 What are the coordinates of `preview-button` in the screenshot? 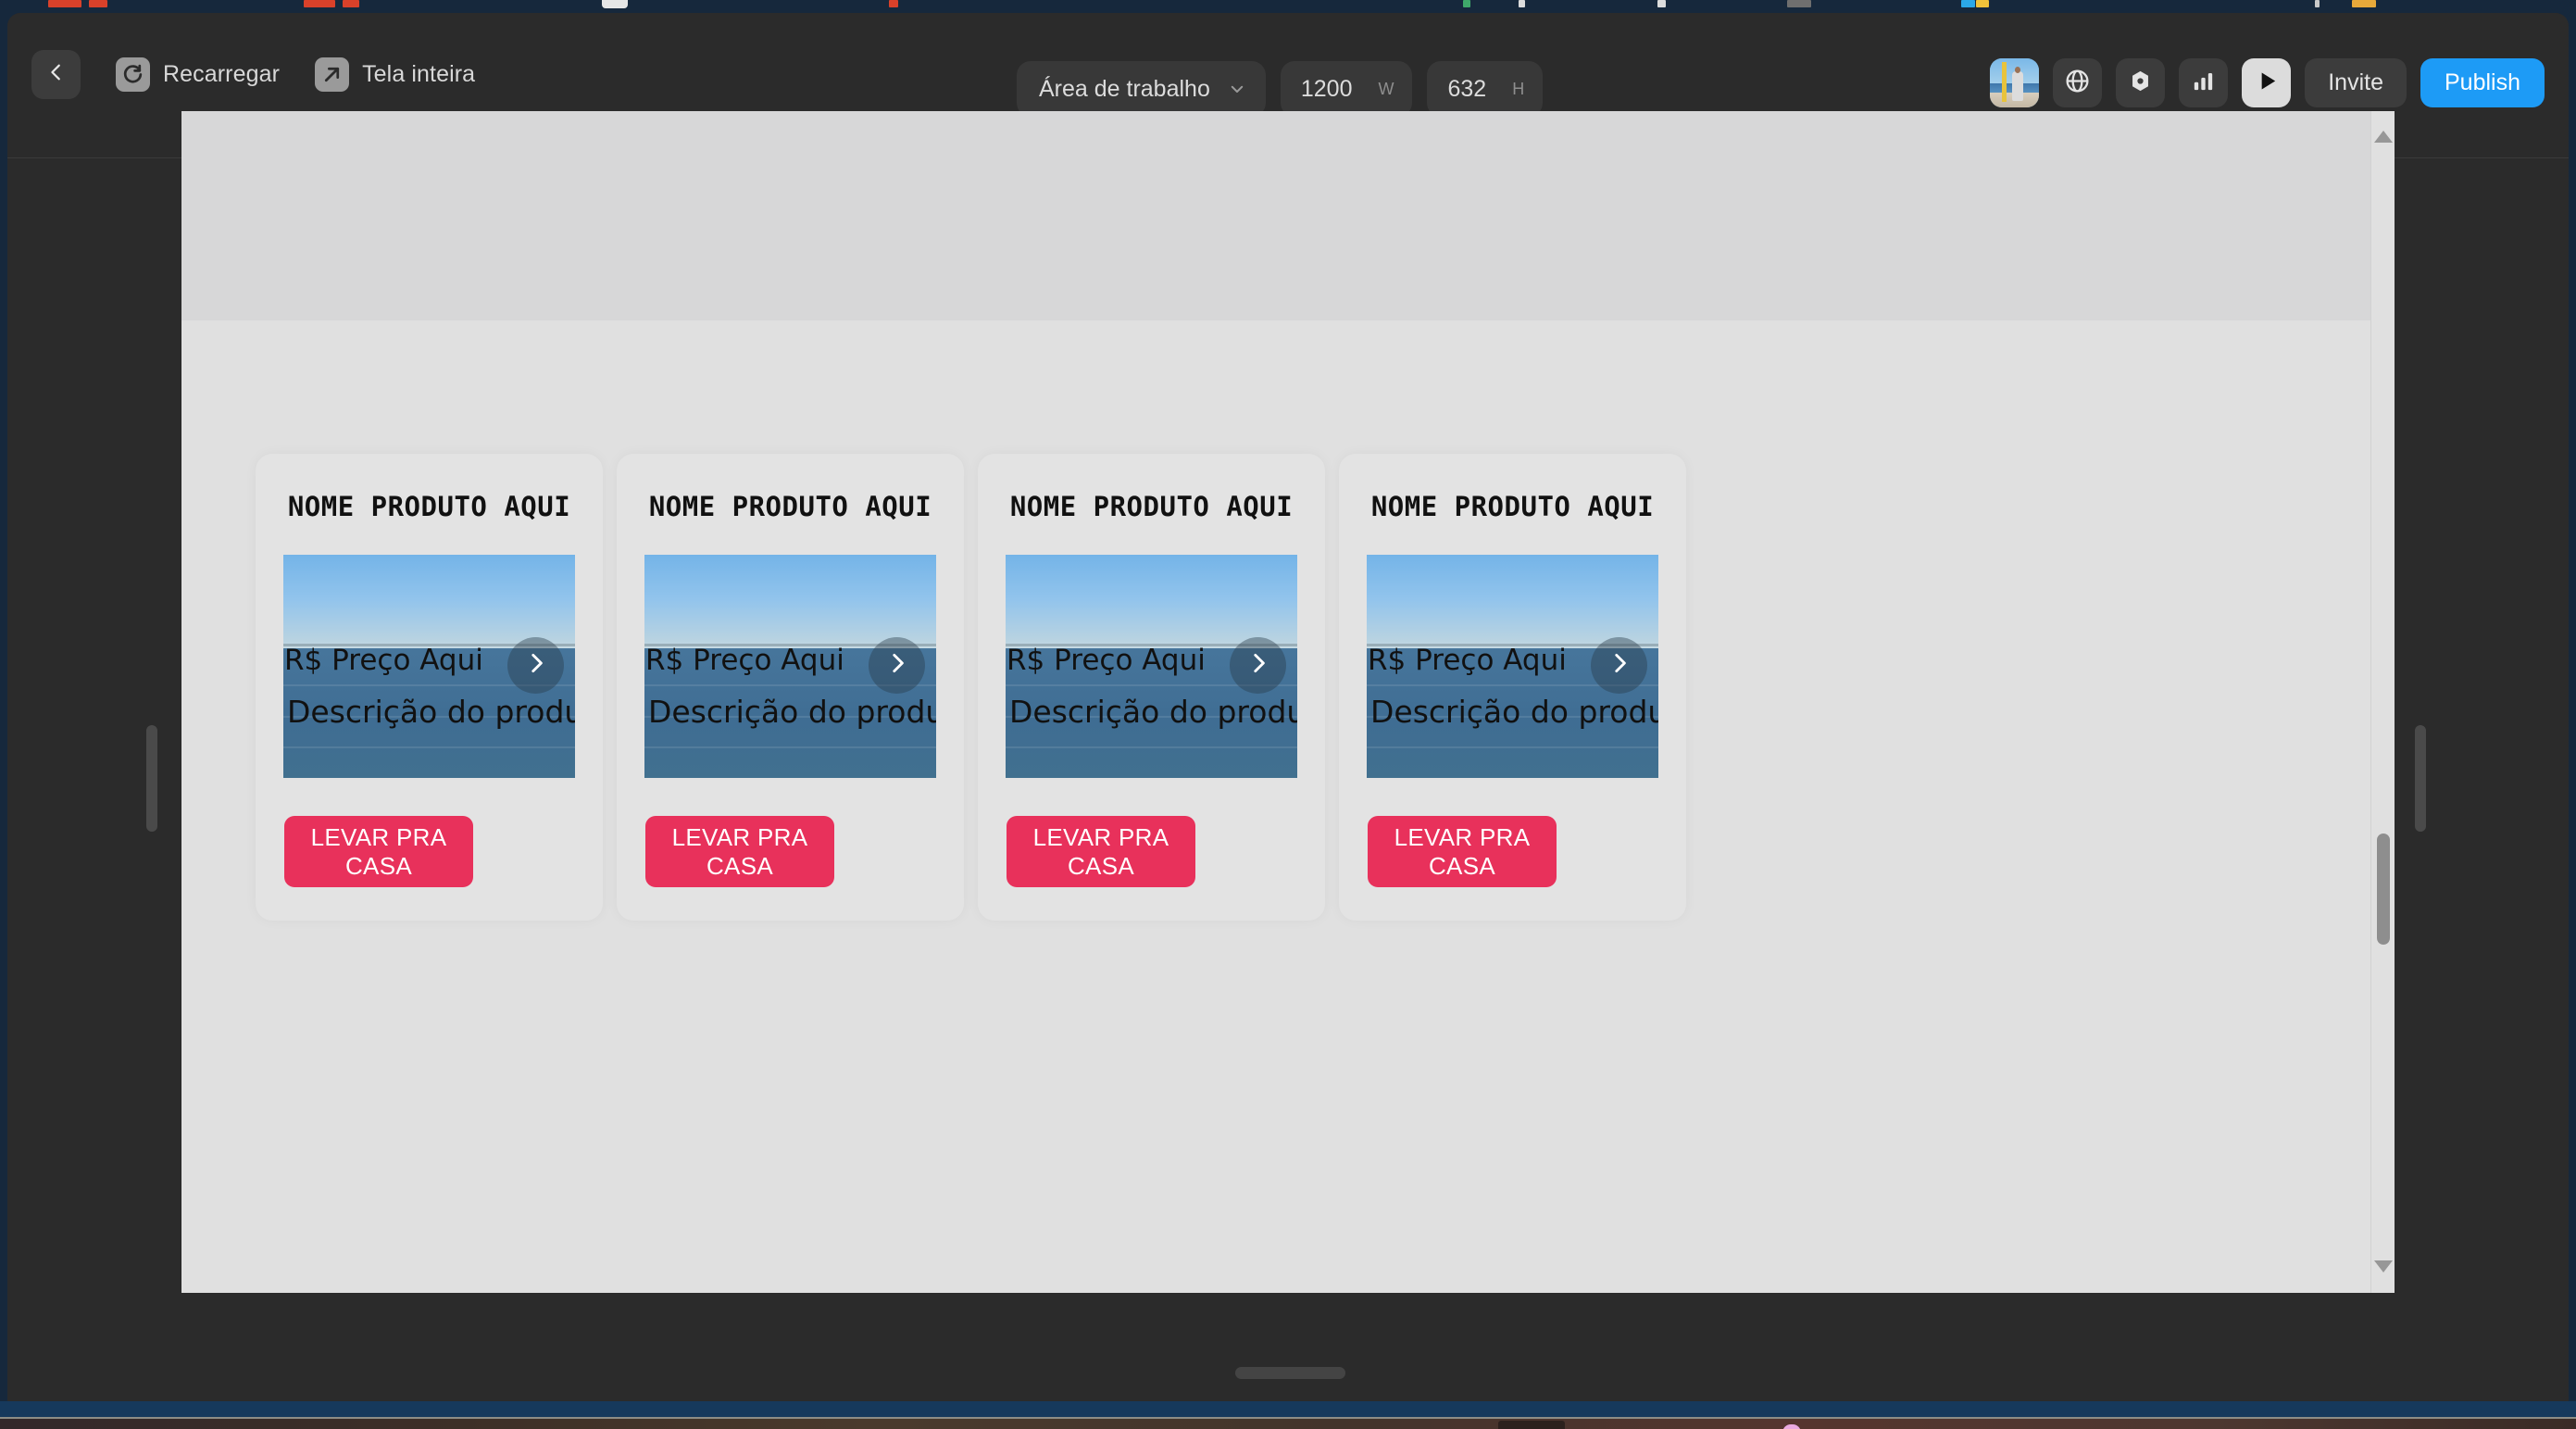 It's located at (2267, 82).